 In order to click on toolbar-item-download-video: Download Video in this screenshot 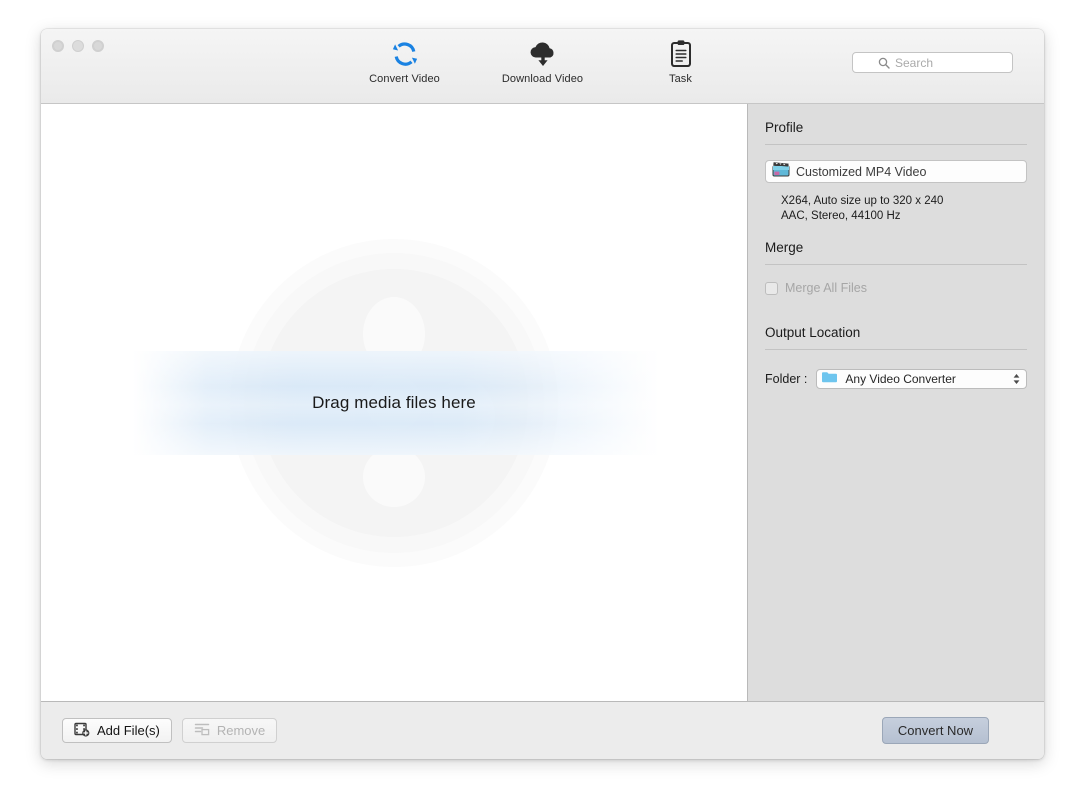, I will do `click(543, 61)`.